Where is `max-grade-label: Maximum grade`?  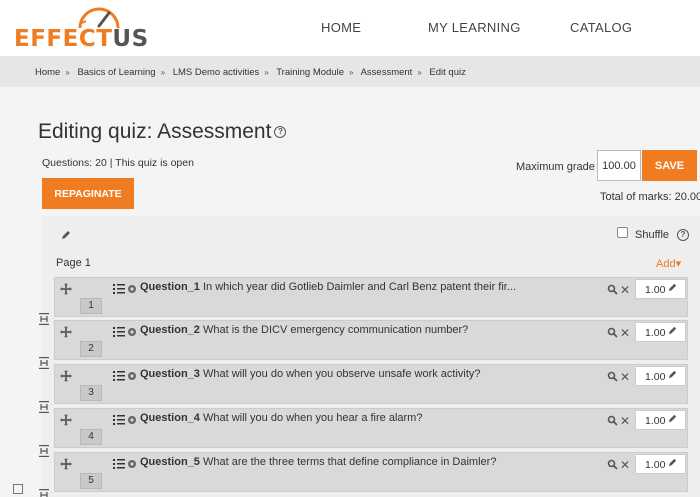
max-grade-label: Maximum grade is located at coordinates (555, 167).